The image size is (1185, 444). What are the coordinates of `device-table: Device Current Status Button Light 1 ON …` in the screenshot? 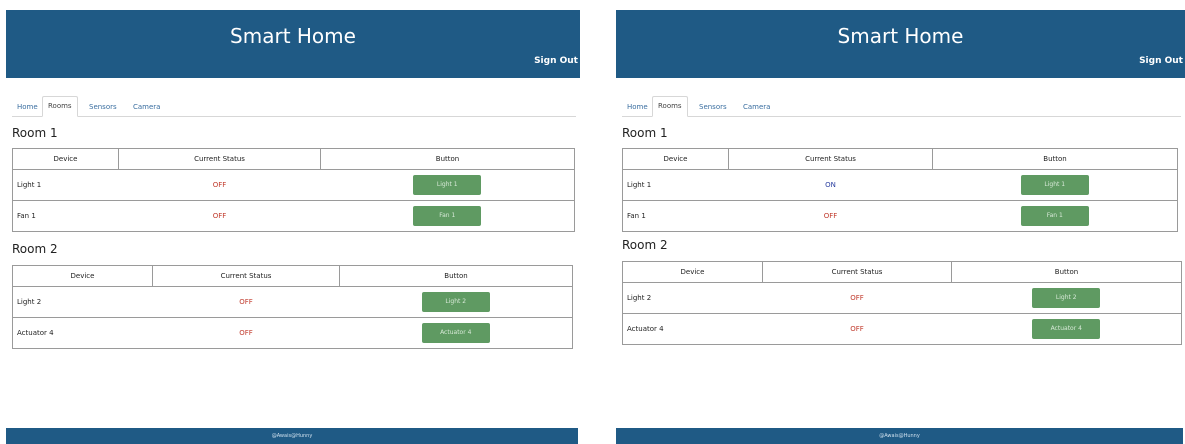 It's located at (900, 190).